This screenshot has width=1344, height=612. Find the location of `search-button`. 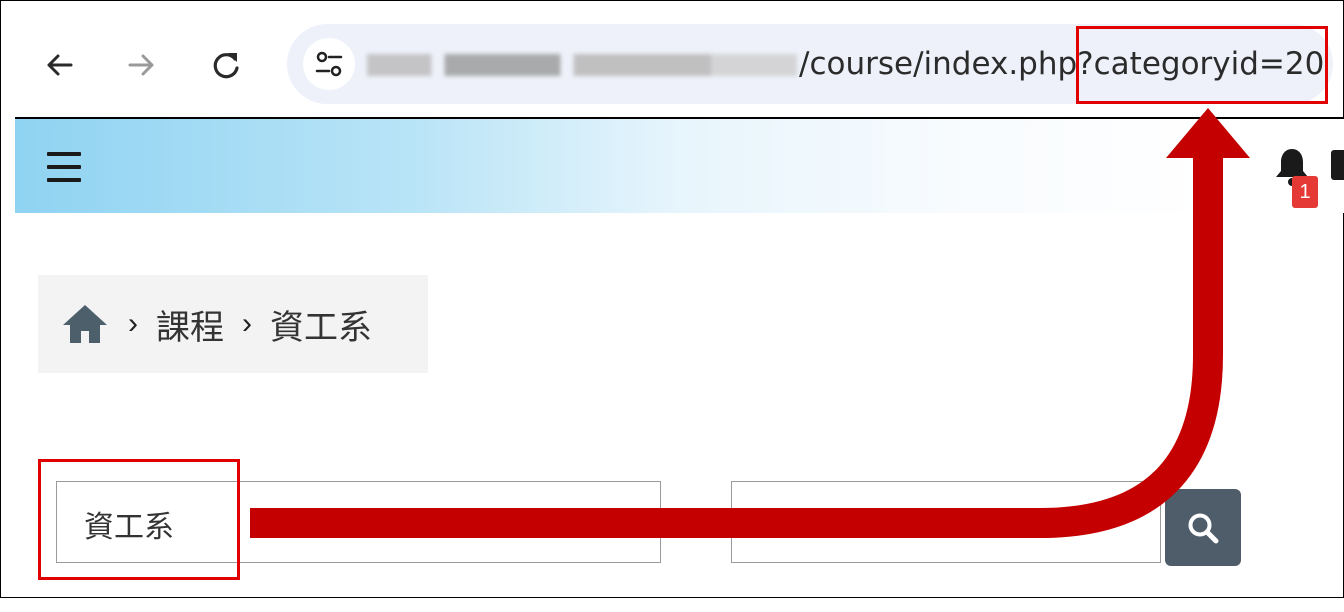

search-button is located at coordinates (1203, 527).